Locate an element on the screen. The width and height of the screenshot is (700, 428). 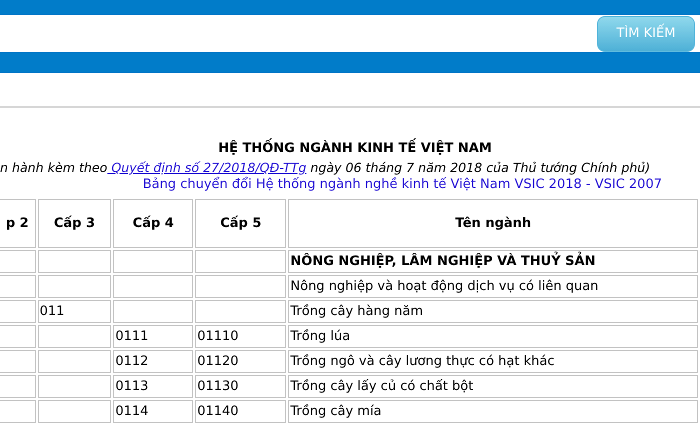
table-cell: 011 is located at coordinates (75, 311).